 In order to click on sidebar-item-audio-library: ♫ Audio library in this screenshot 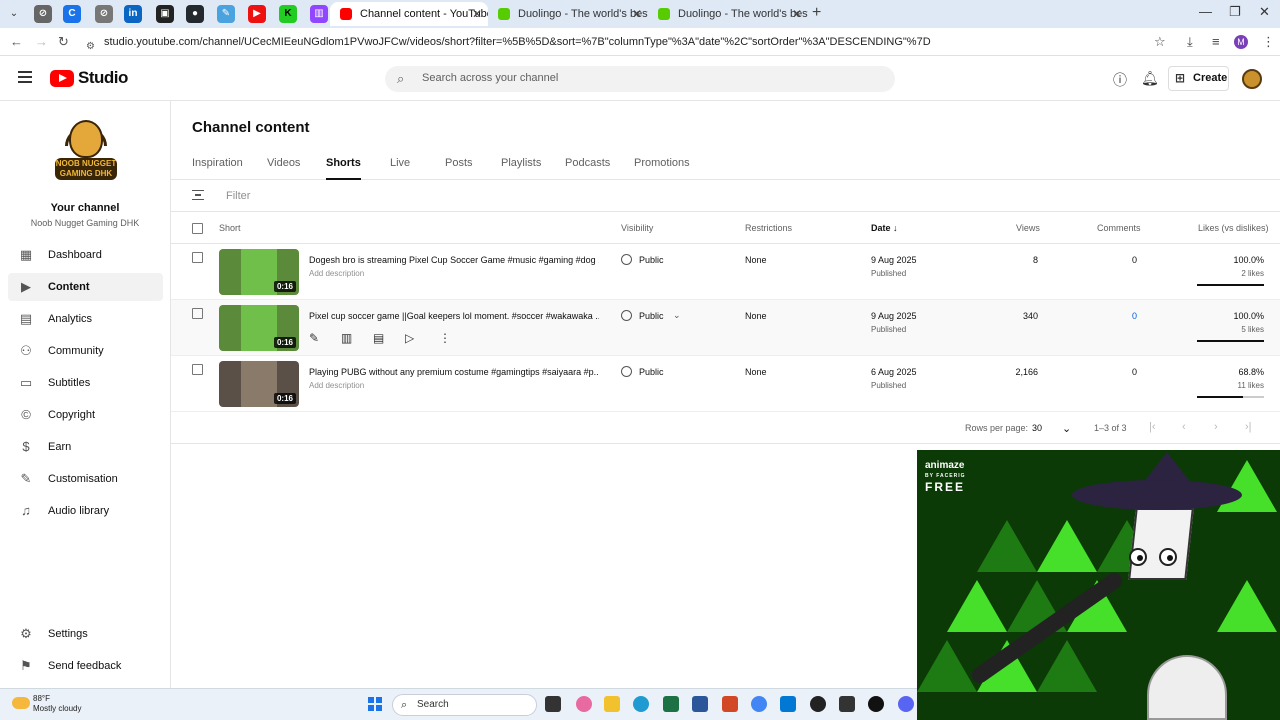, I will do `click(85, 511)`.